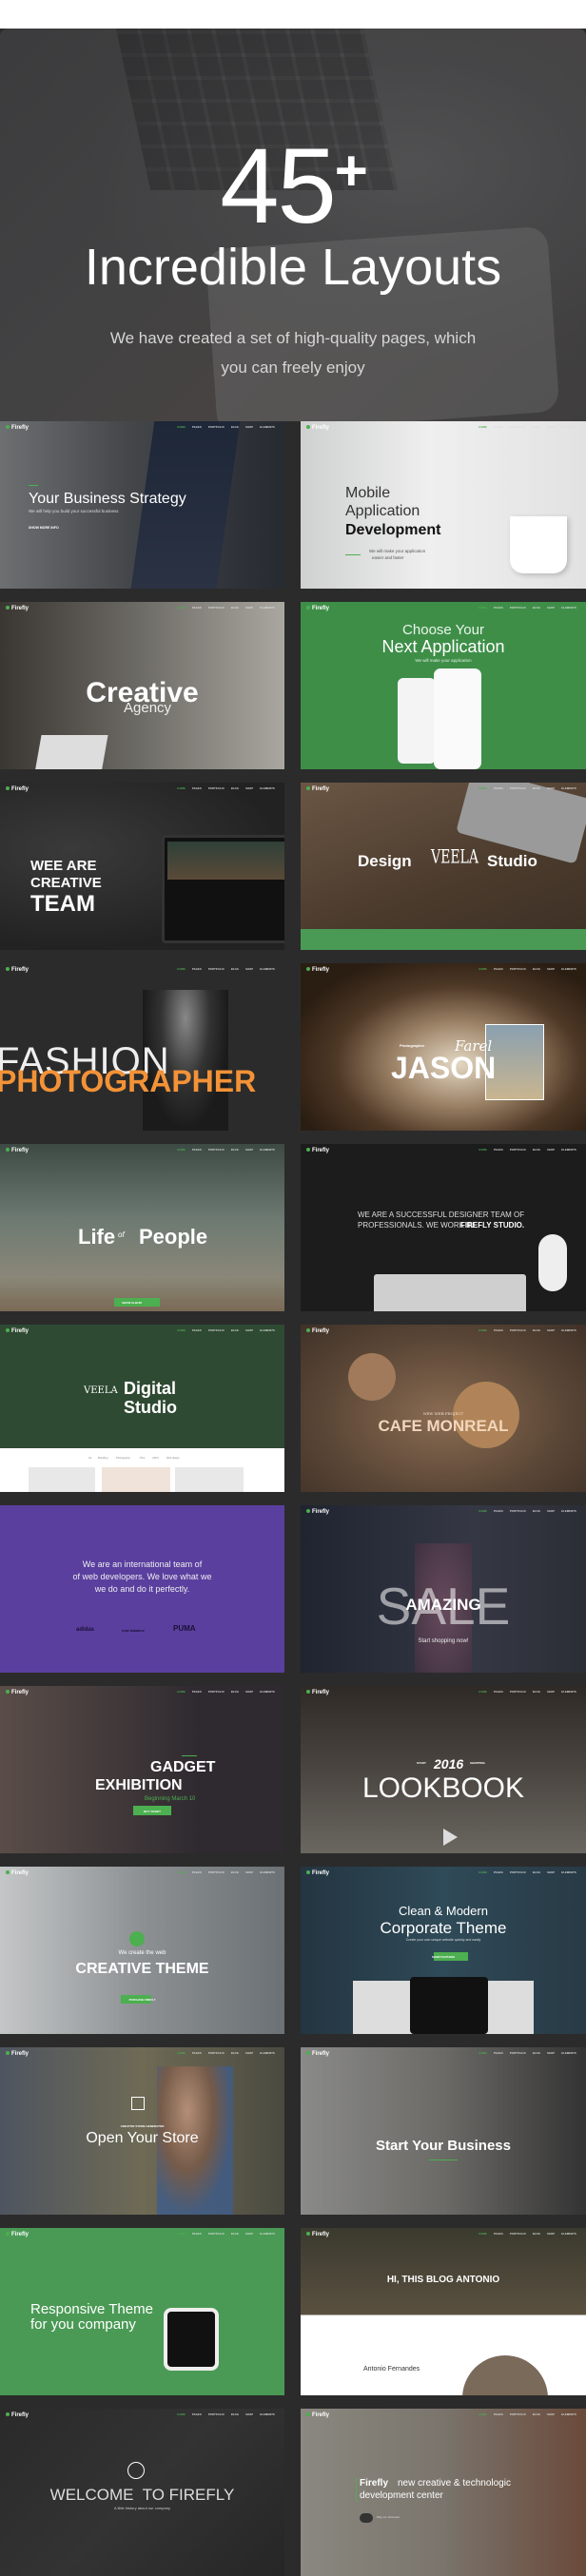  I want to click on smartwatch, so click(192, 2339).